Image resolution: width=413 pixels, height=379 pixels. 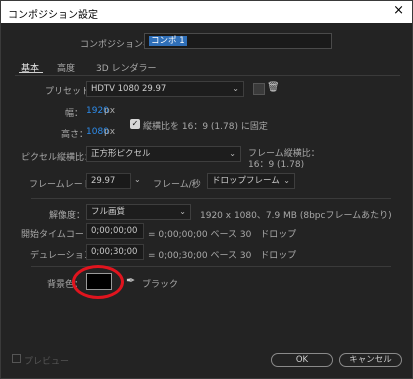 I want to click on frame-aspect-value: 16：9 (1.78), so click(x=276, y=165).